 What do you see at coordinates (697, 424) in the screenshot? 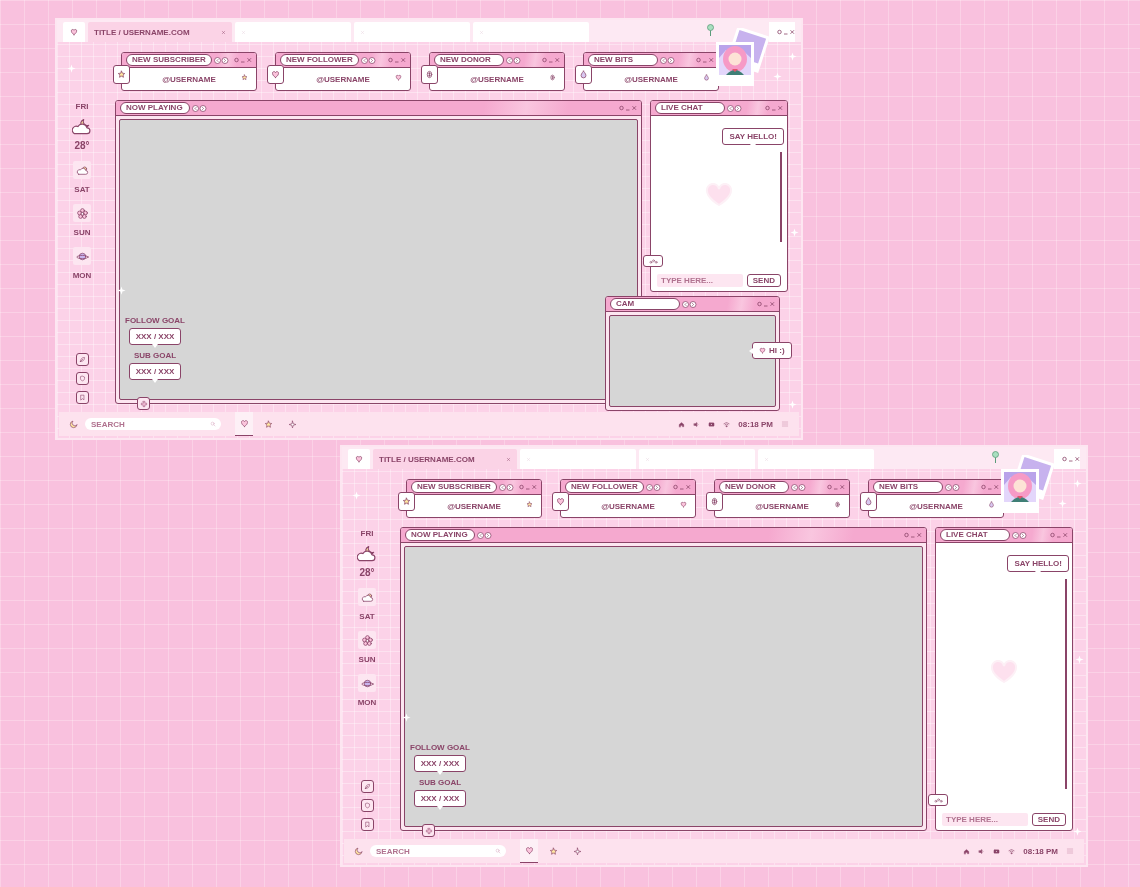
I see `speaker-icon` at bounding box center [697, 424].